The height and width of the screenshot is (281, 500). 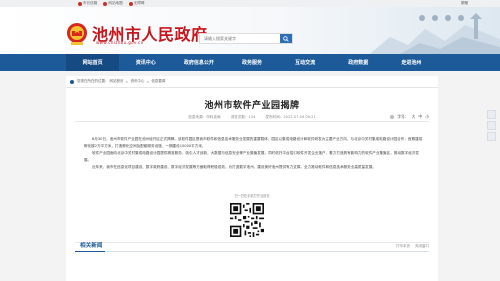 What do you see at coordinates (158, 81) in the screenshot?
I see `breadcrumb-headlines: 信息要闻` at bounding box center [158, 81].